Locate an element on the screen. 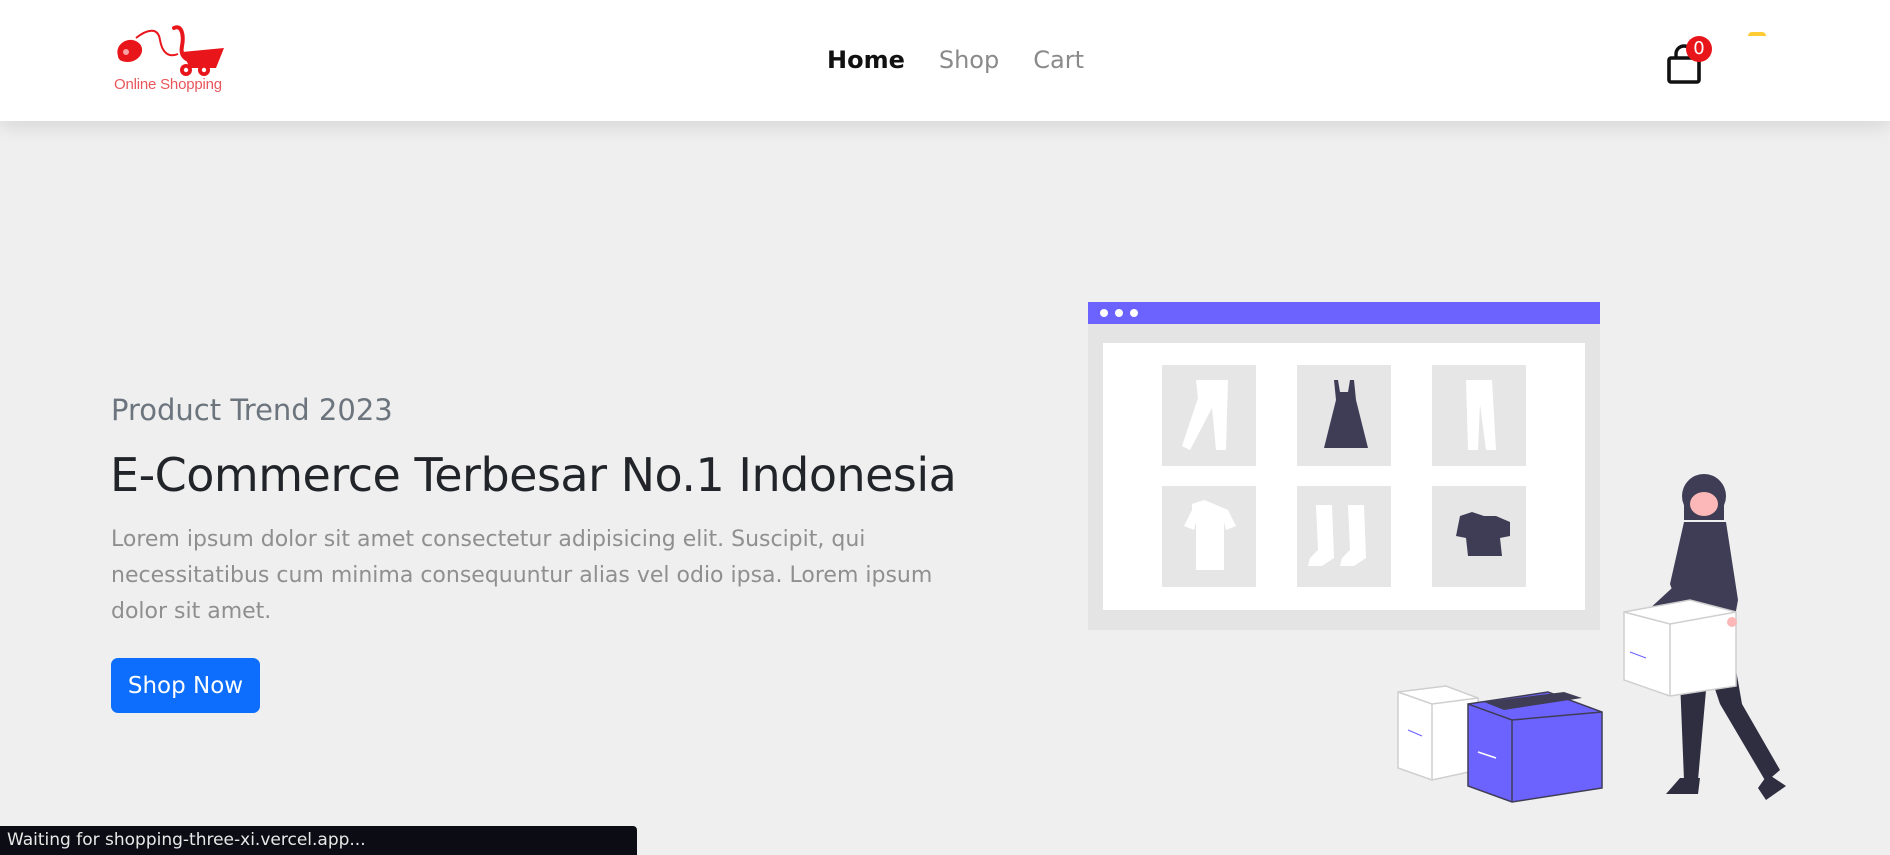  logo-text: Online Shopping is located at coordinates (168, 84).